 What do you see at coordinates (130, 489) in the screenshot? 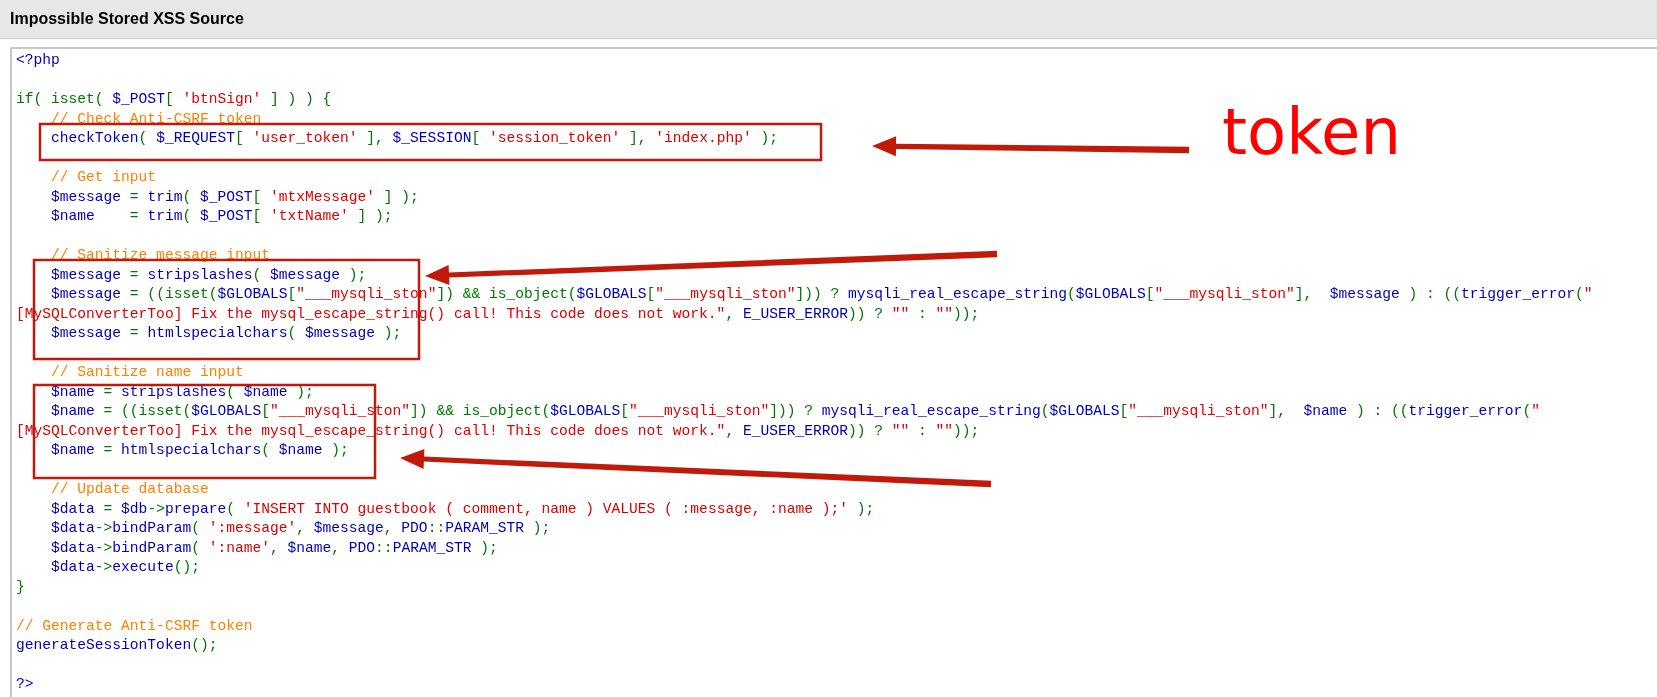
I see `code-line: // Update database` at bounding box center [130, 489].